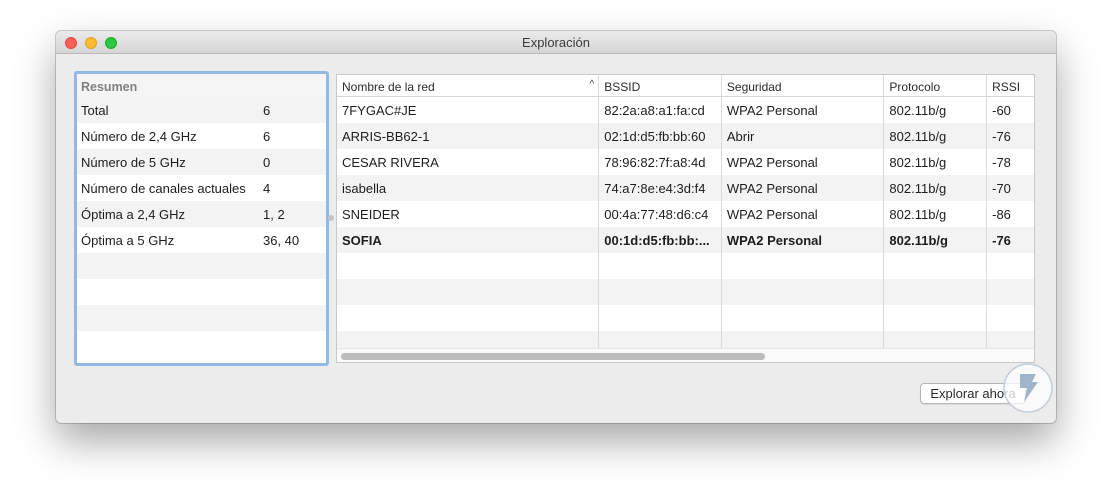  I want to click on cell-rssi: -70, so click(1001, 188).